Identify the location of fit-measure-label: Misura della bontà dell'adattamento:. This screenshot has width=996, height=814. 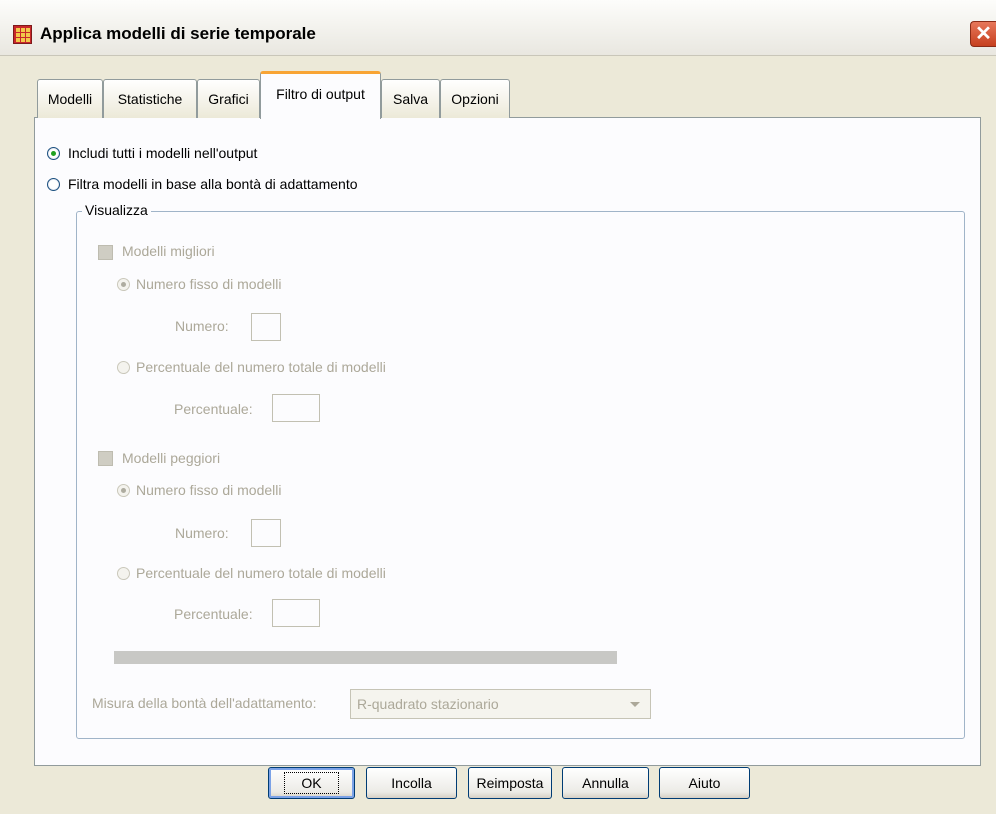
(204, 703).